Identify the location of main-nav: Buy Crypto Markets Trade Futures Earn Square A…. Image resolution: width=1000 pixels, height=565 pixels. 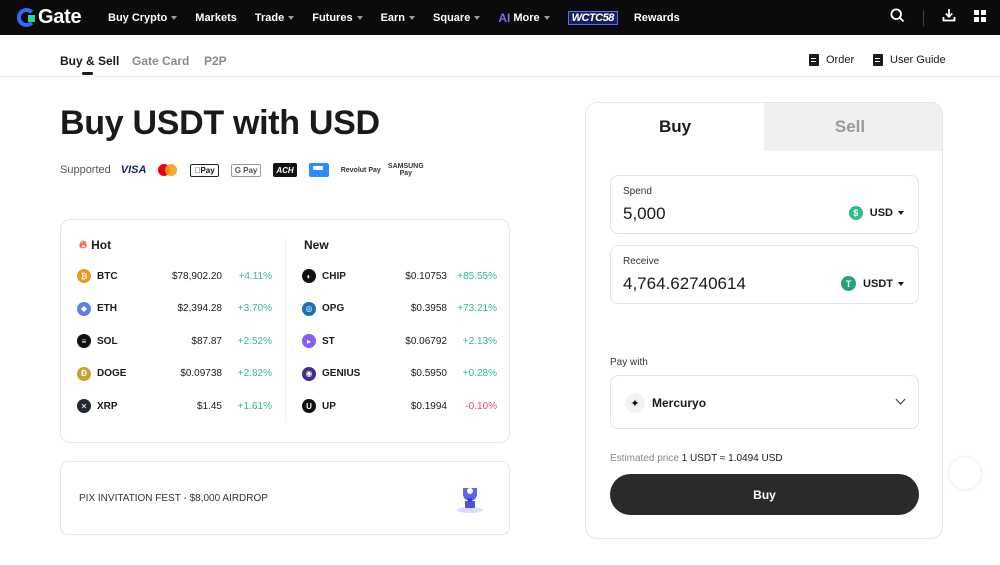
(403, 17).